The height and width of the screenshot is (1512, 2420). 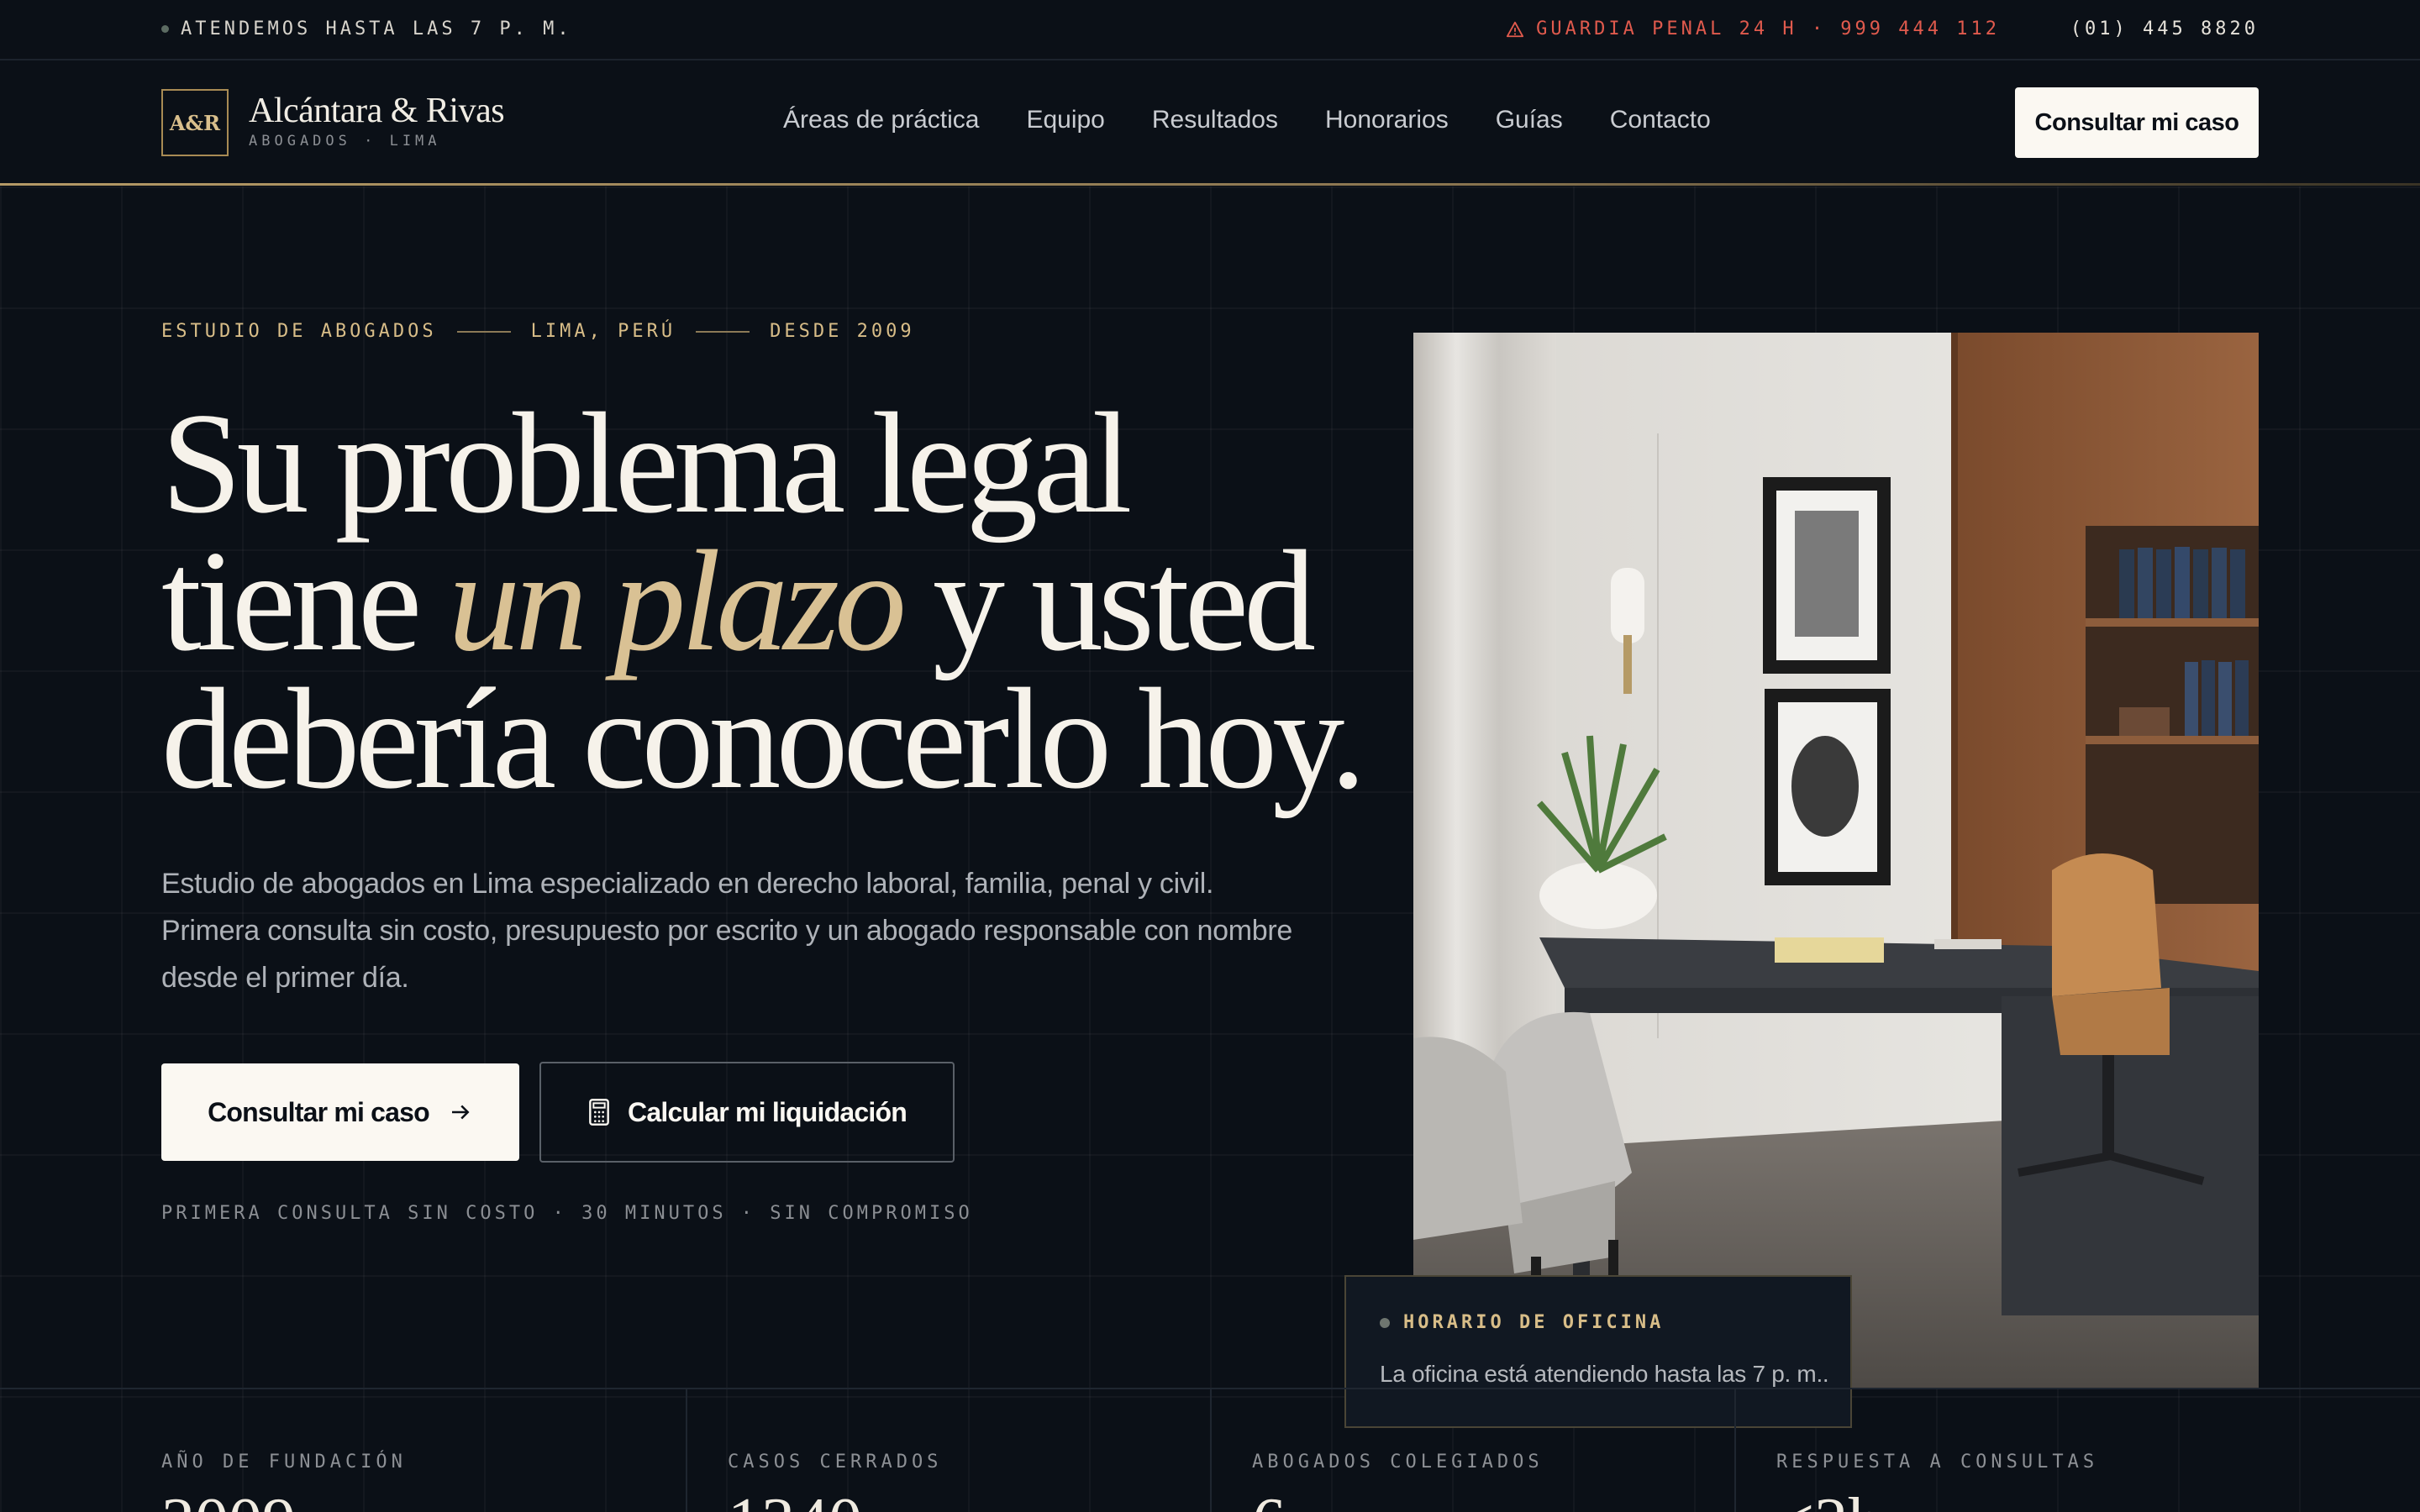 I want to click on nav-link-results: Resultados, so click(x=1215, y=120).